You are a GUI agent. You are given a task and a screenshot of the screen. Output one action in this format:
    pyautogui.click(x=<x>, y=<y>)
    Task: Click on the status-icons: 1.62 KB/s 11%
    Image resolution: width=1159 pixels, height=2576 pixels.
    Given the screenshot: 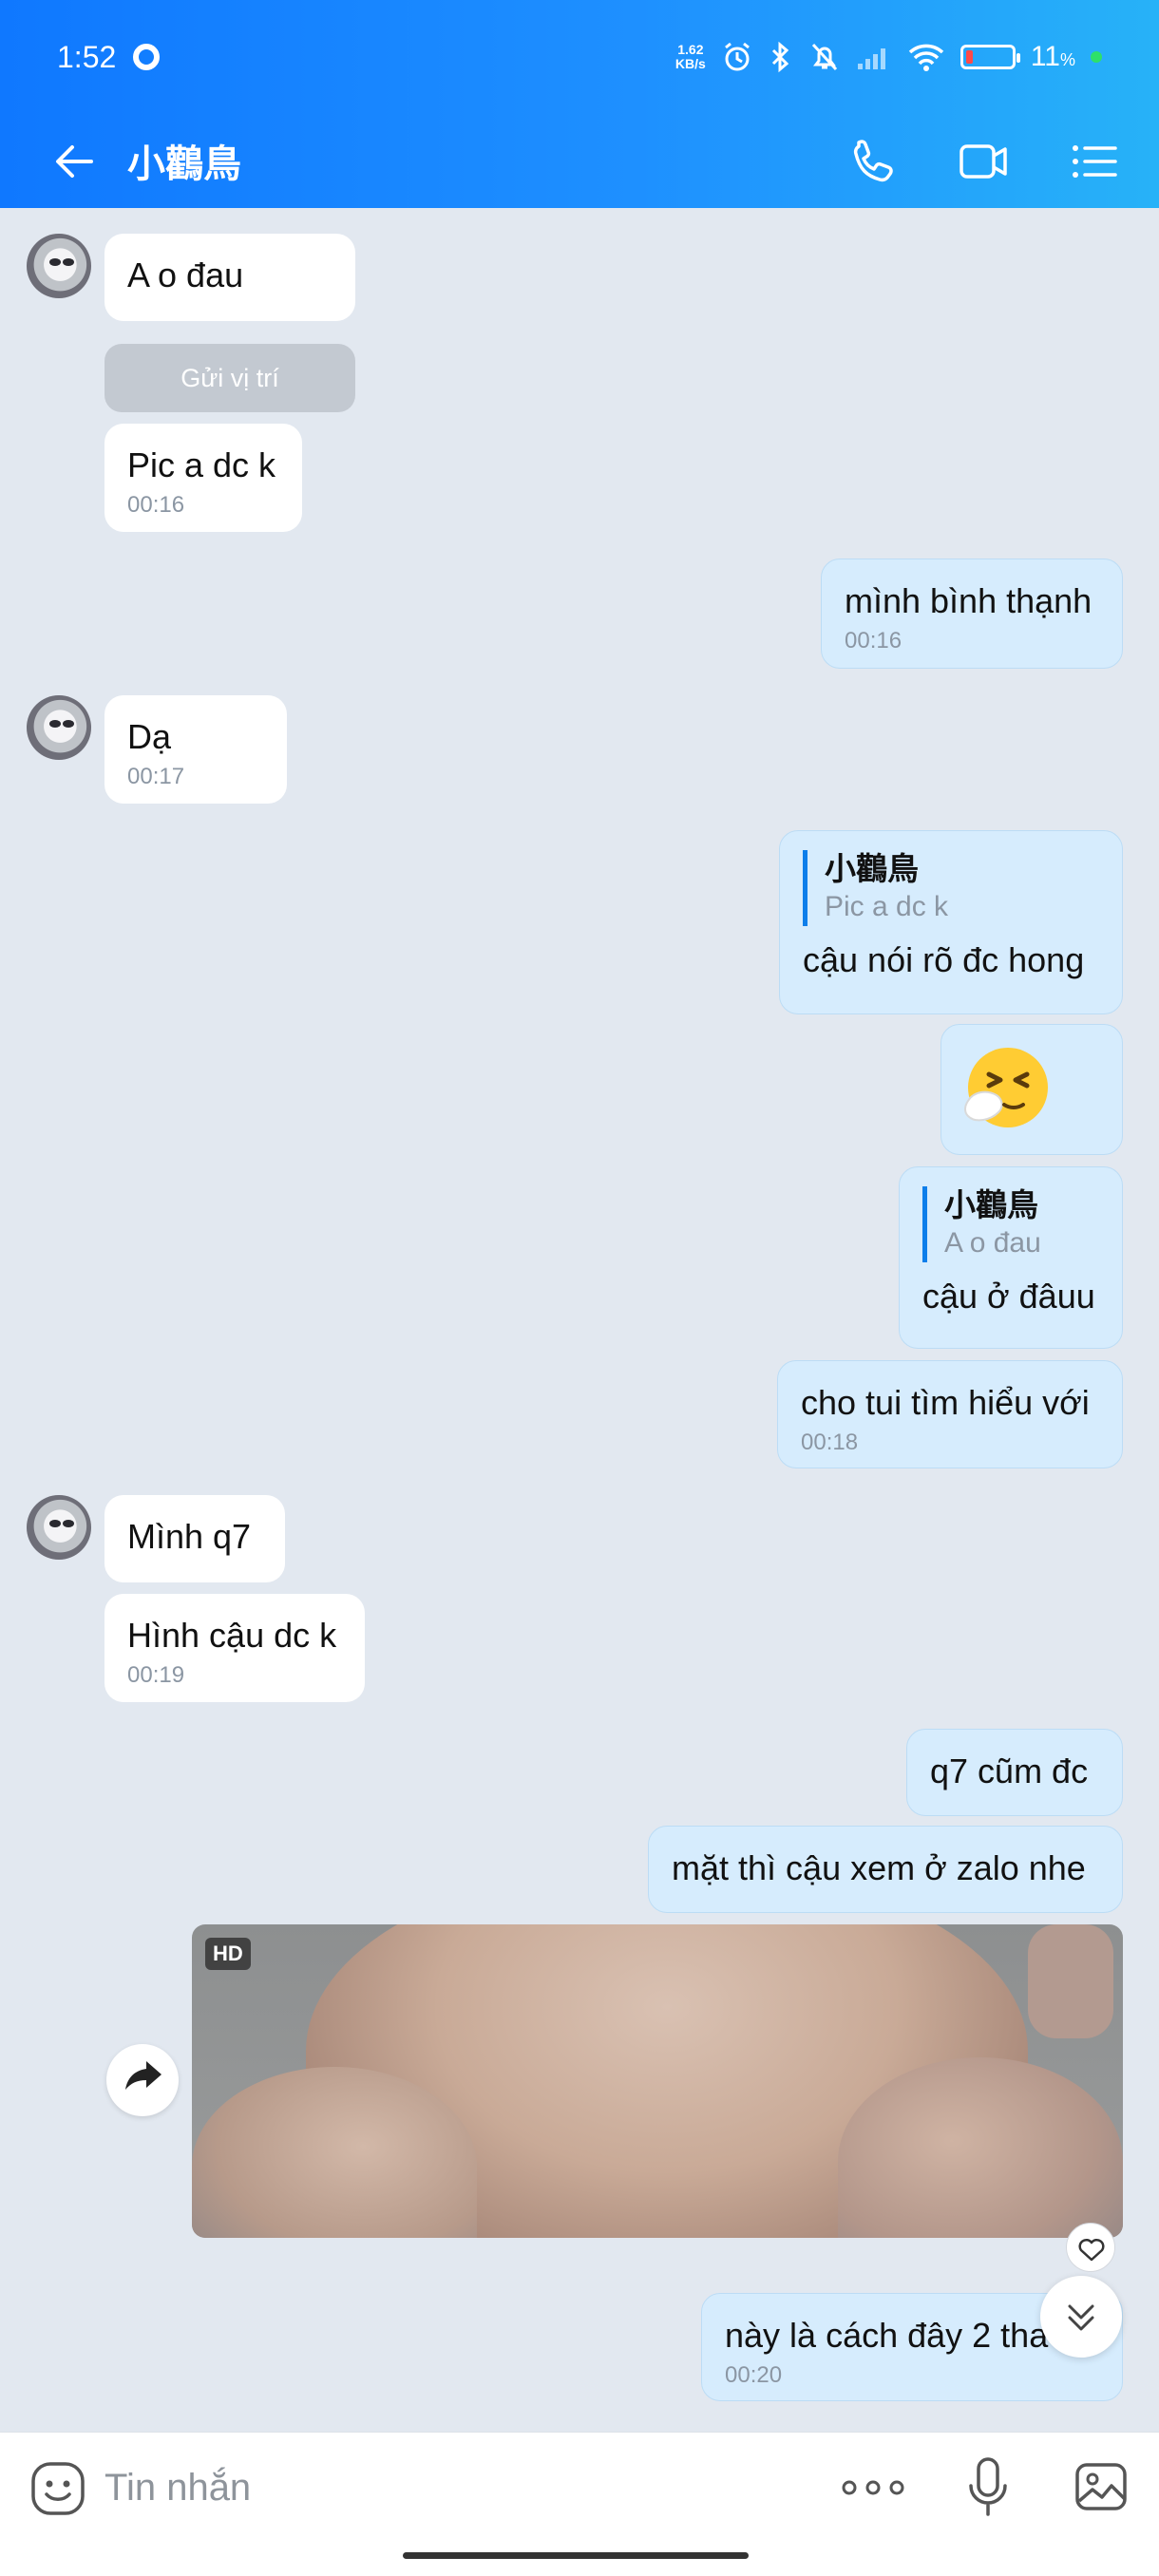 What is the action you would take?
    pyautogui.click(x=888, y=57)
    